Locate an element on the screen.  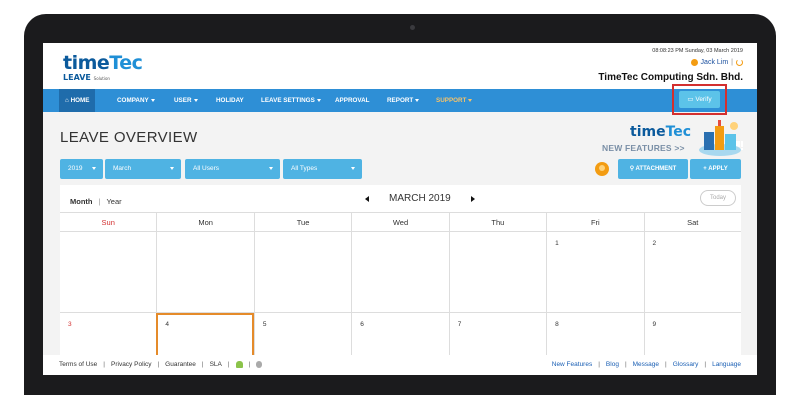
nav-approval-label: APPROVAL is located at coordinates (352, 100).